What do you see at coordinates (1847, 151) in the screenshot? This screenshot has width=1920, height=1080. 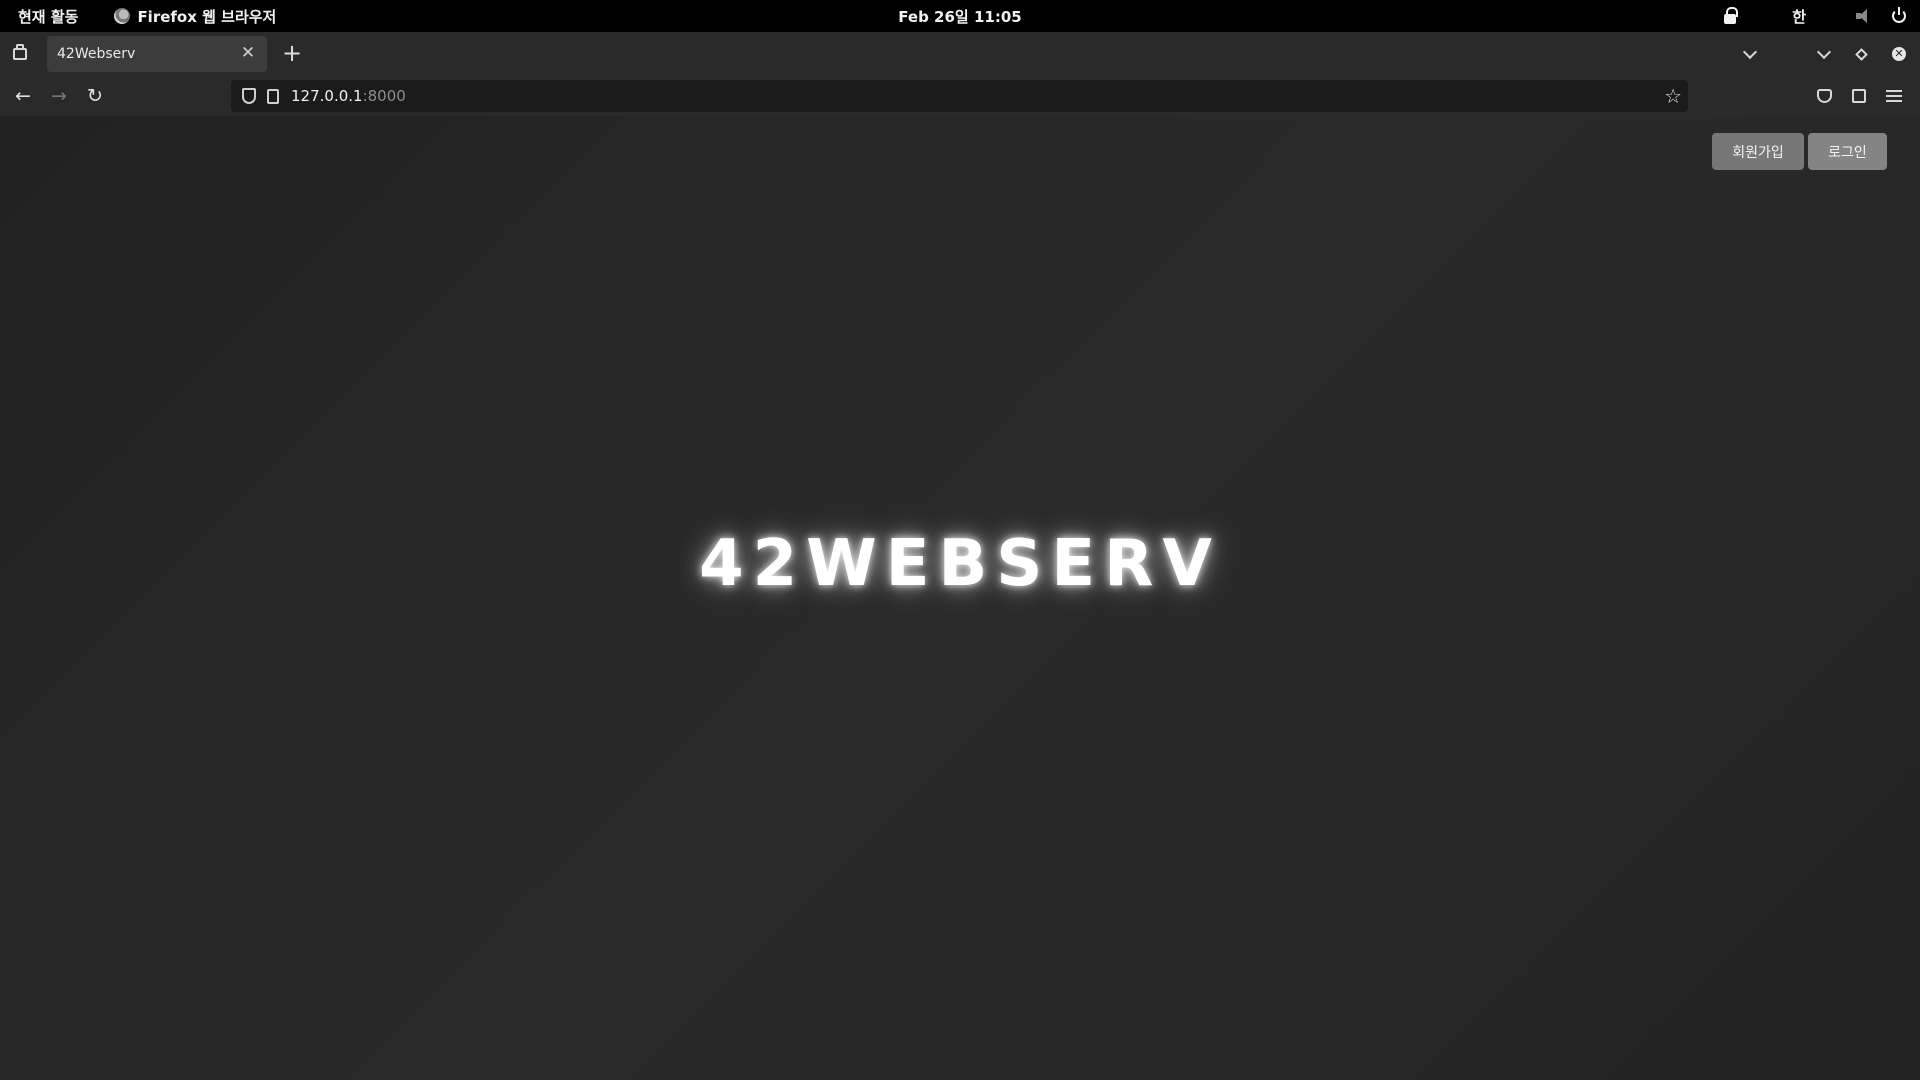 I see `login-button: 로그인` at bounding box center [1847, 151].